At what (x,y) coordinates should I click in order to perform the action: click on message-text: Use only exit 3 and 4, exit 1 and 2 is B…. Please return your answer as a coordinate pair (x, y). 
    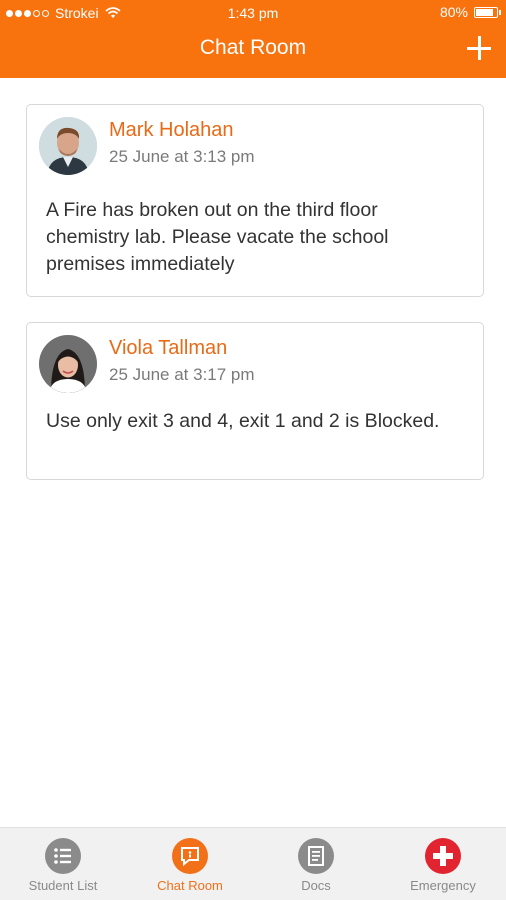
    Looking at the image, I should click on (243, 421).